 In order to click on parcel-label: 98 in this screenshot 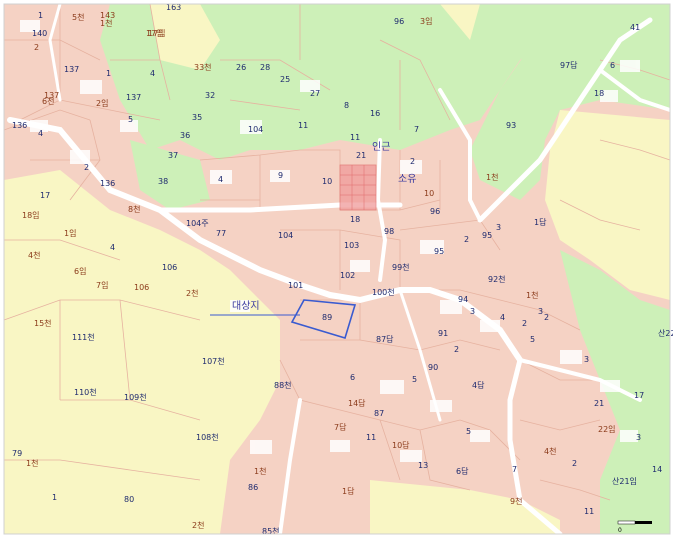, I will do `click(389, 231)`.